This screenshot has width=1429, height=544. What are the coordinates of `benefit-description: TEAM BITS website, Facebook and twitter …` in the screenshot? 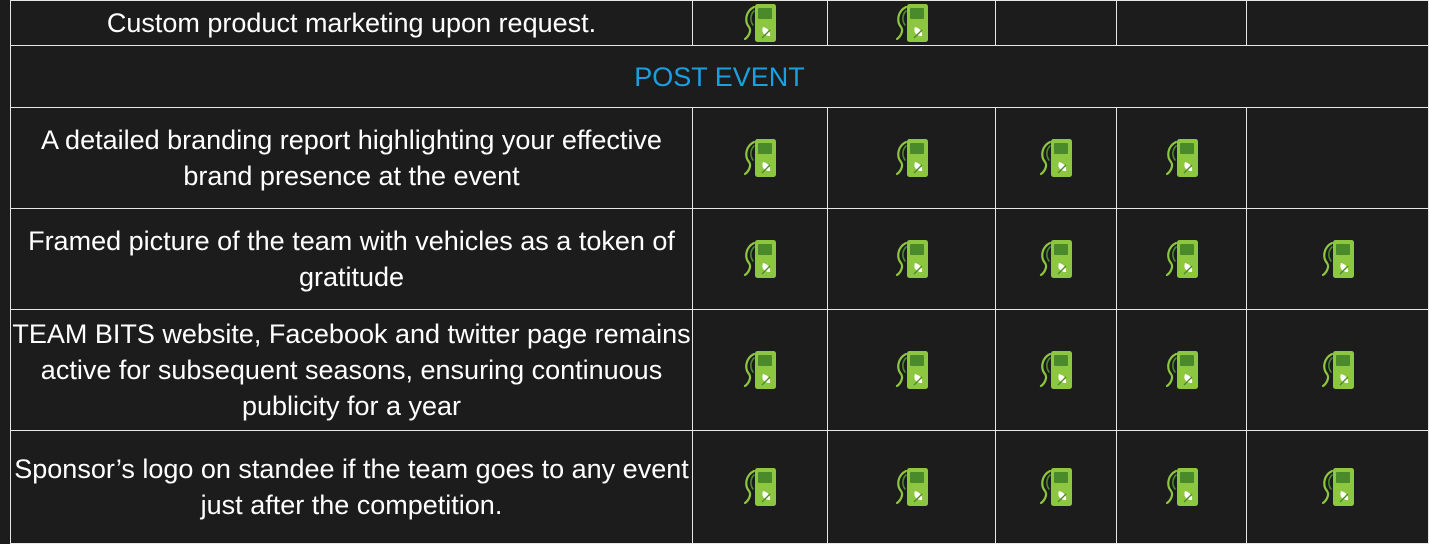 It's located at (351, 370).